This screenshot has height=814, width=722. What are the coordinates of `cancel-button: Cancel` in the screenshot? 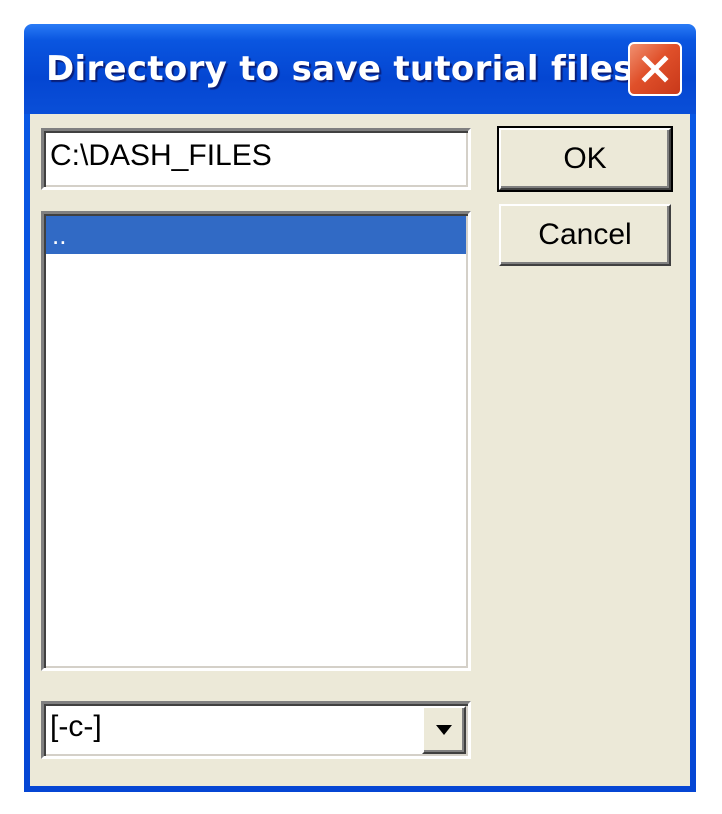 It's located at (585, 235).